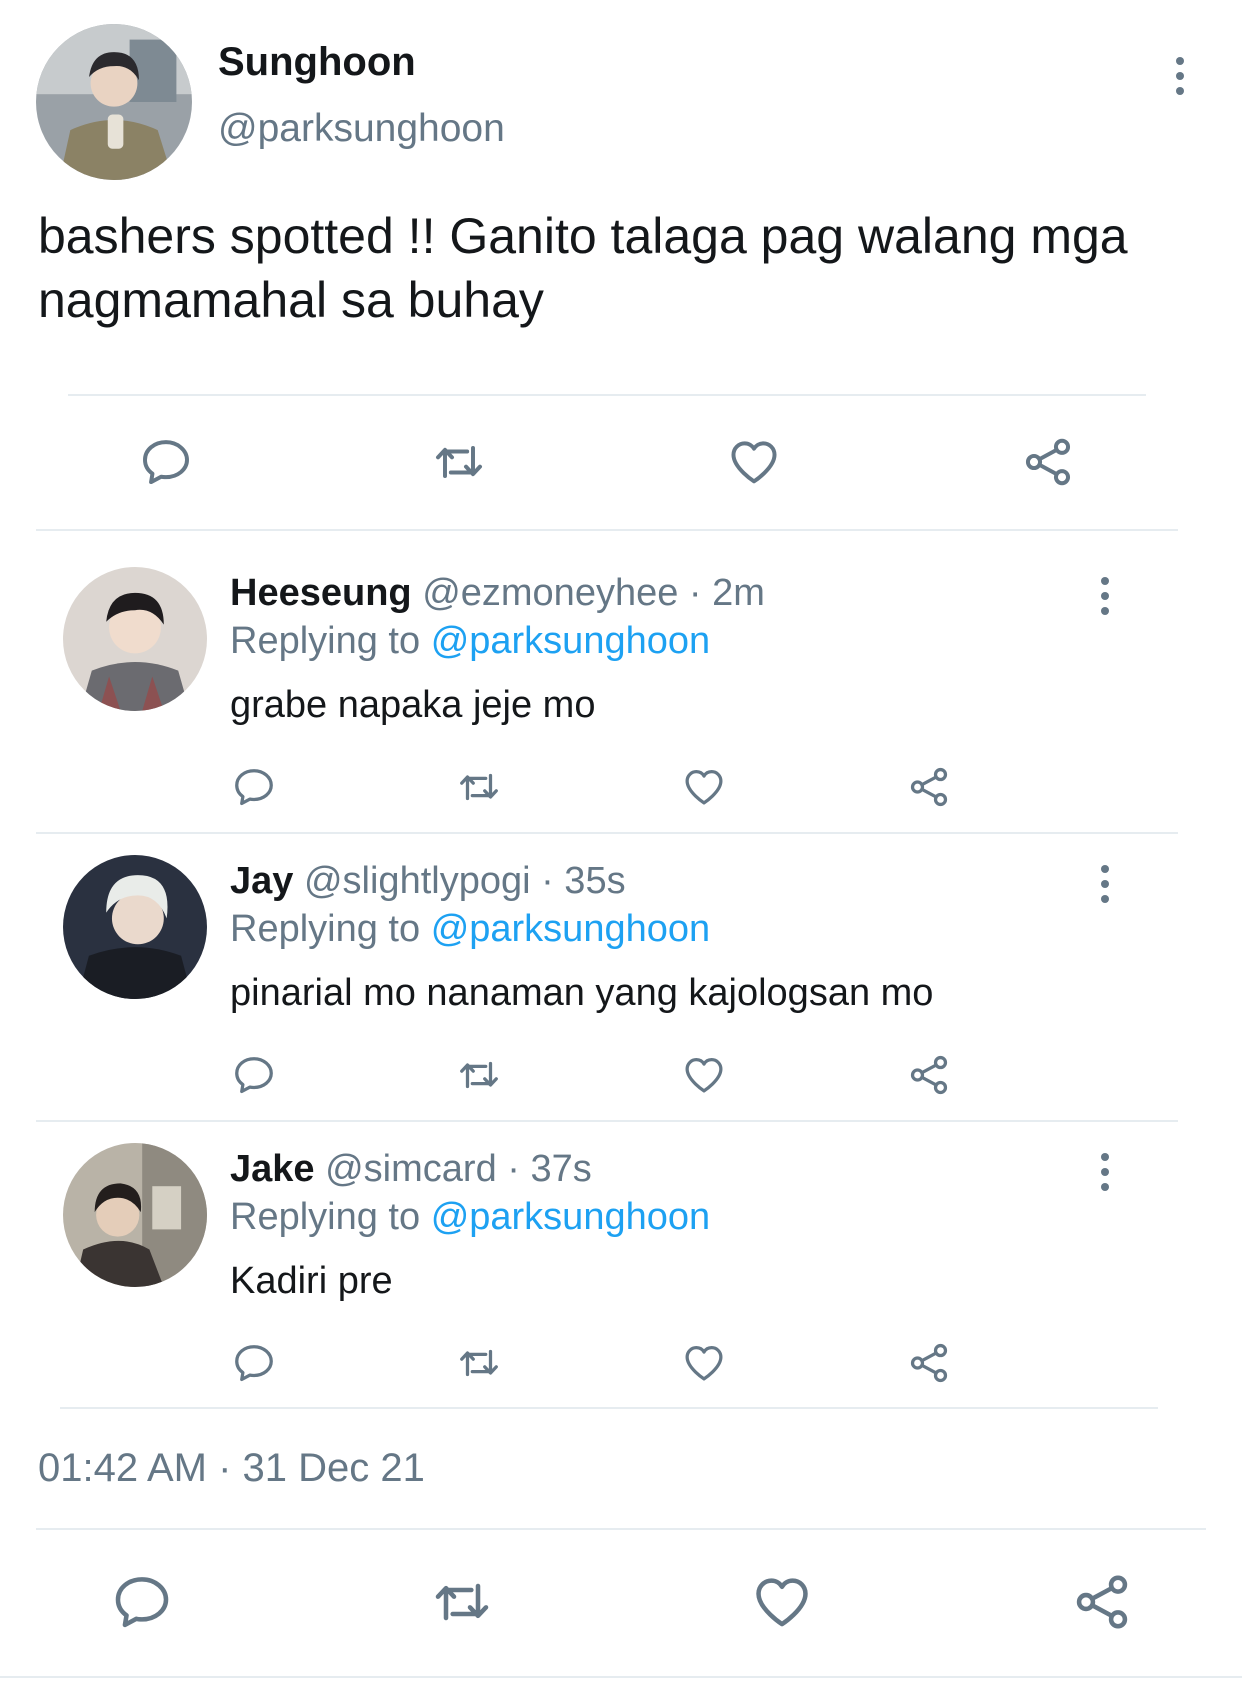  What do you see at coordinates (317, 62) in the screenshot?
I see `author-name: Sunghoon` at bounding box center [317, 62].